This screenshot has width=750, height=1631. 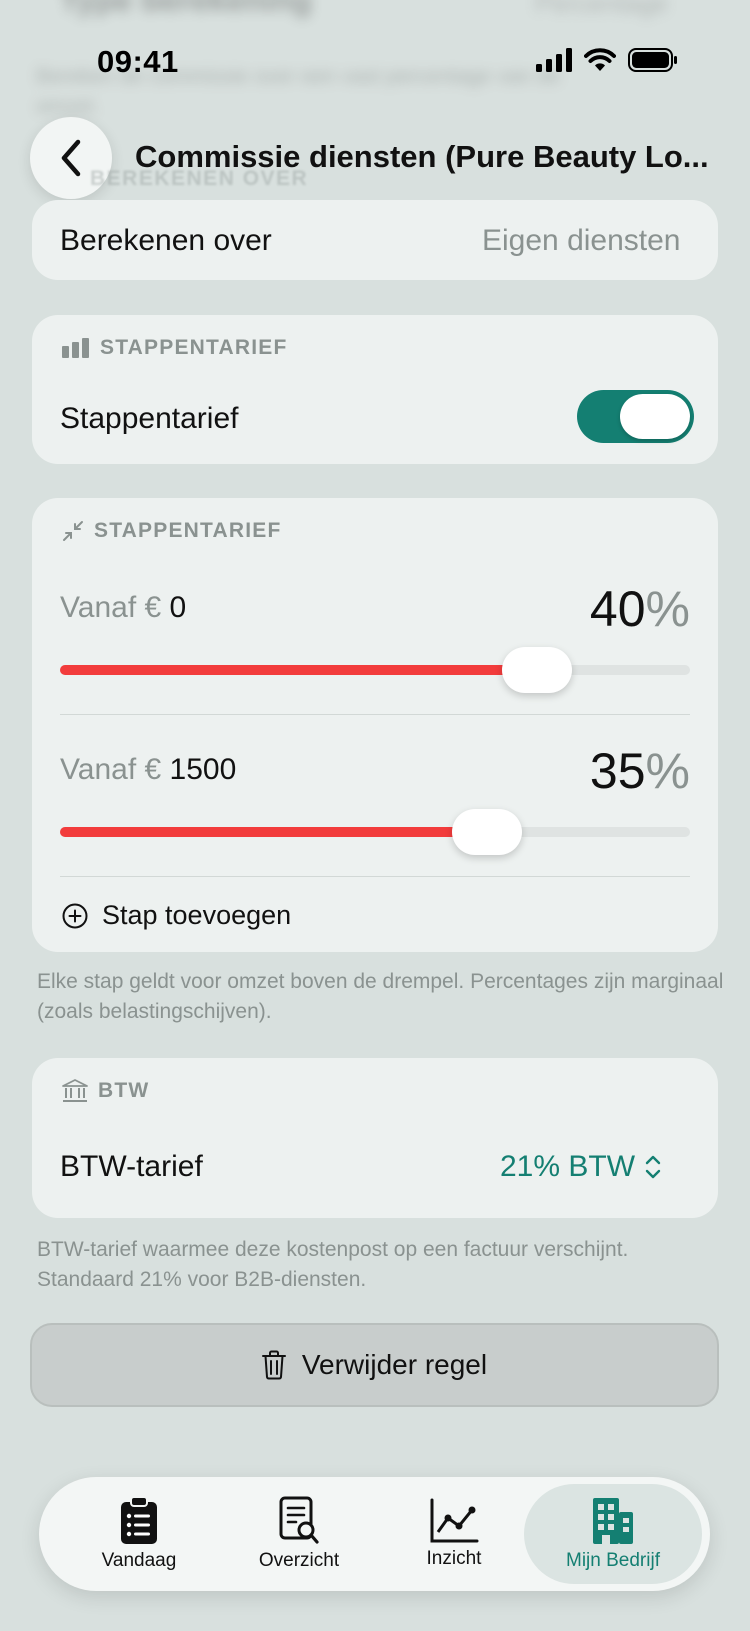 I want to click on step-2-percent: 35%, so click(x=640, y=771).